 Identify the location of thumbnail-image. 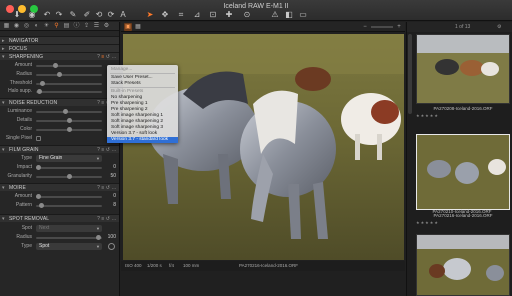
(463, 172).